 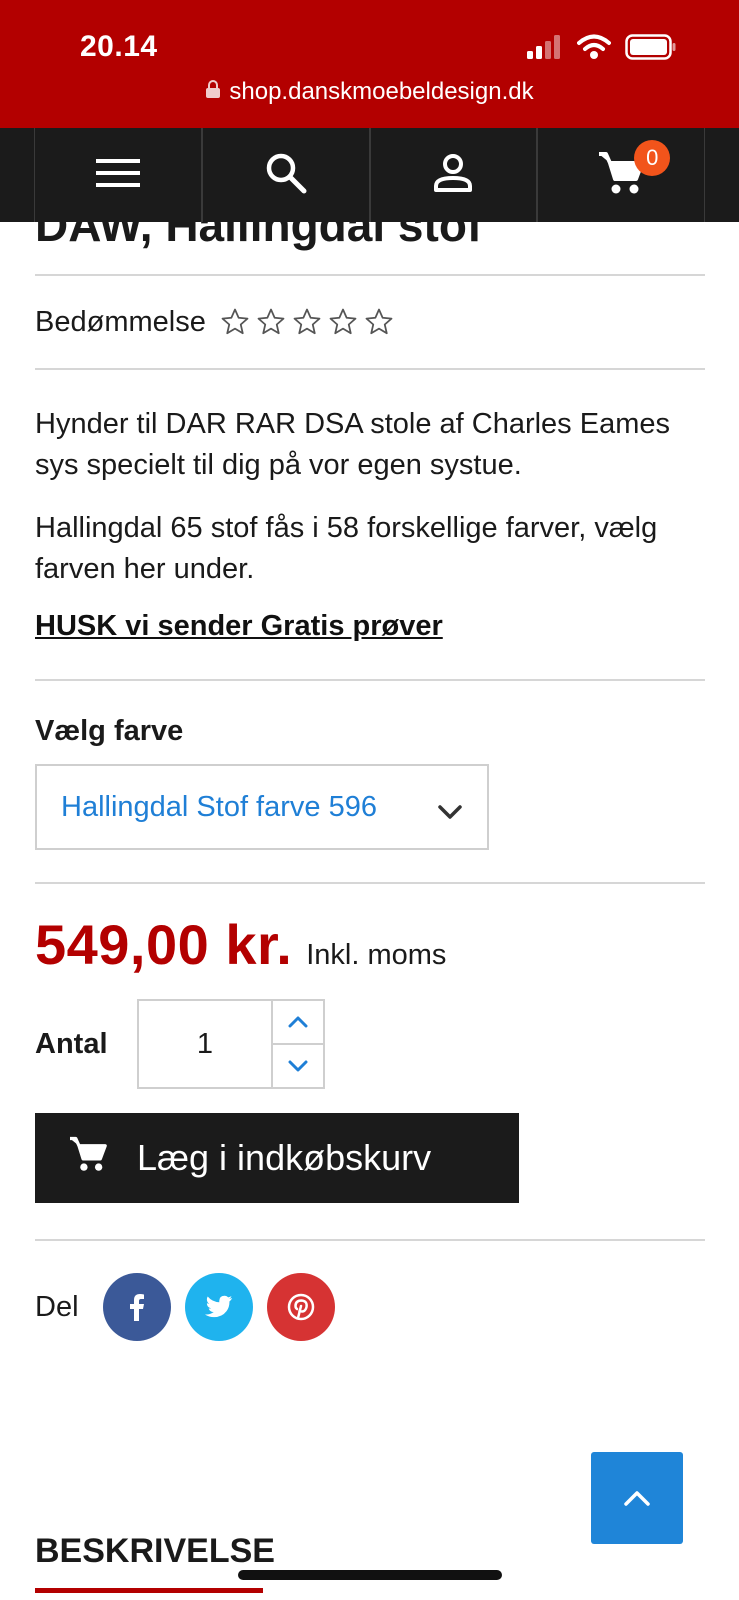 I want to click on search-button, so click(x=285, y=175).